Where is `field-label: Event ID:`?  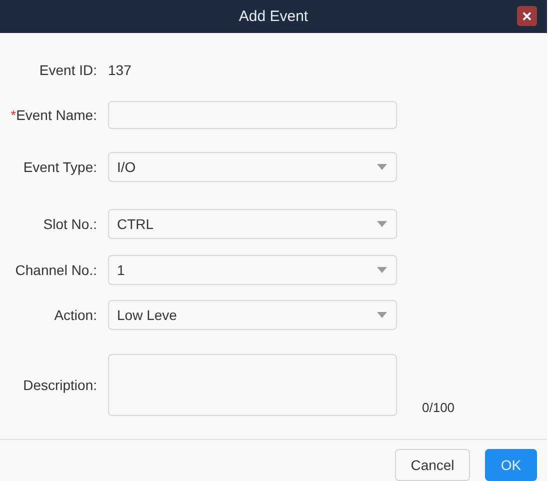 field-label: Event ID: is located at coordinates (68, 70).